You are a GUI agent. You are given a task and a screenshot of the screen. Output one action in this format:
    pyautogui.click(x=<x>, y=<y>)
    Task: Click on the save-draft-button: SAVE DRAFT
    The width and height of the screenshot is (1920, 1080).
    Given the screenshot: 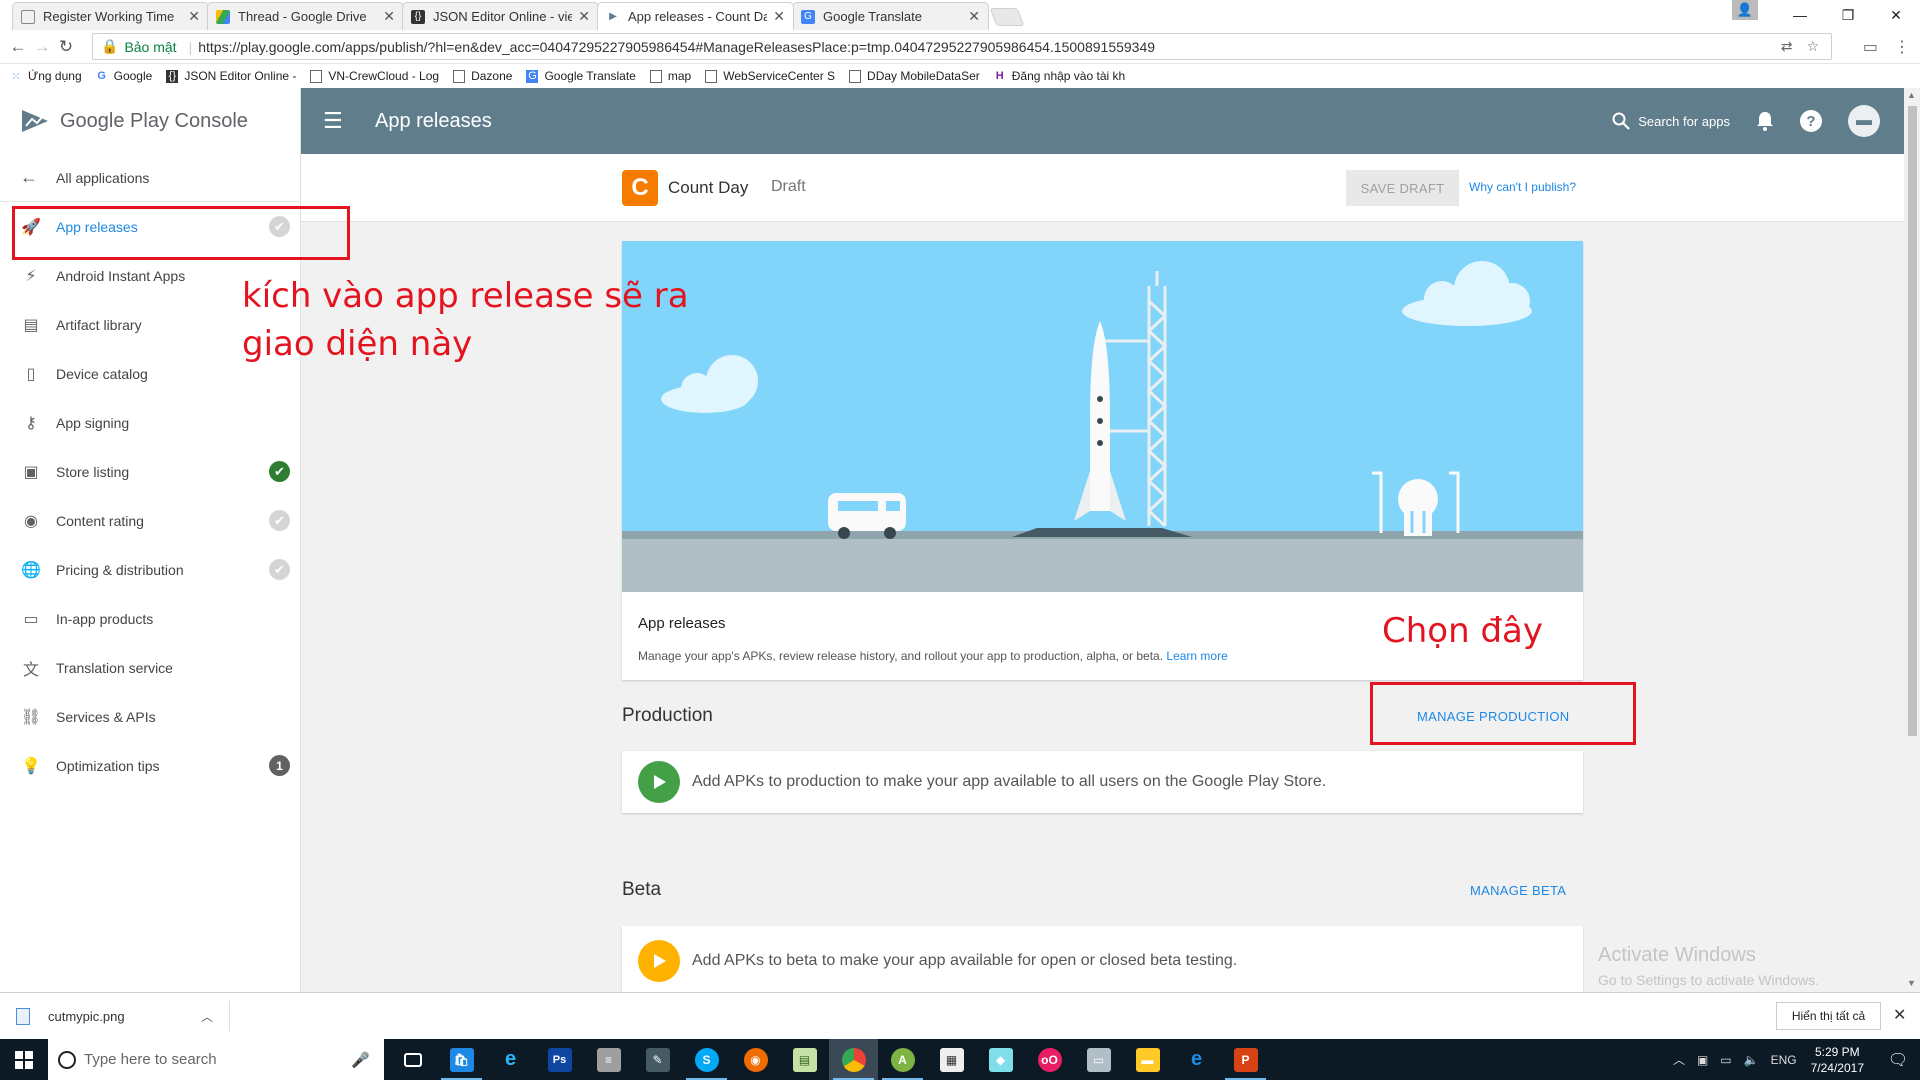 What is the action you would take?
    pyautogui.click(x=1402, y=188)
    